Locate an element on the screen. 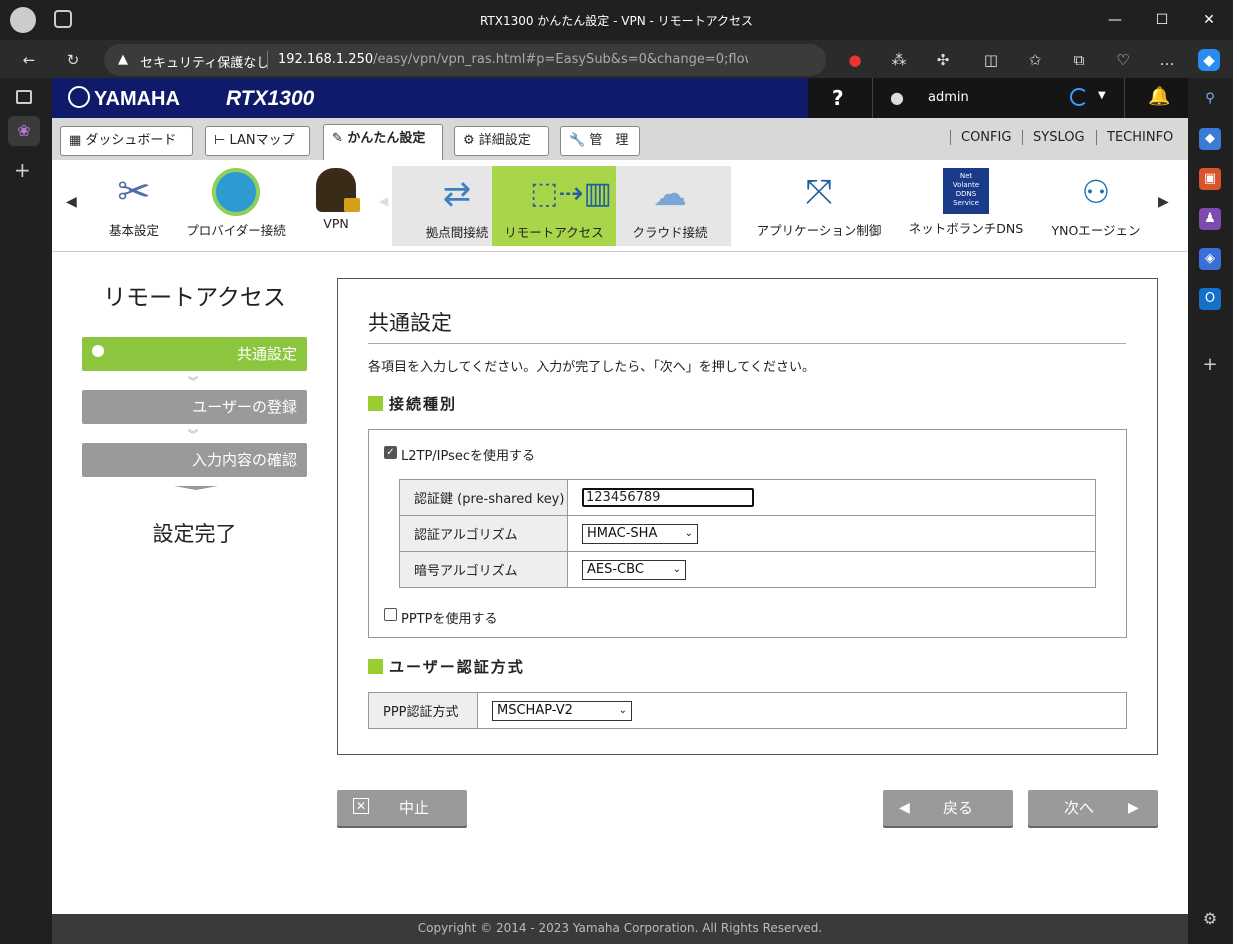 The width and height of the screenshot is (1233, 944). auth-algo-cell: HMAC-SHA ⌄ is located at coordinates (831, 533).